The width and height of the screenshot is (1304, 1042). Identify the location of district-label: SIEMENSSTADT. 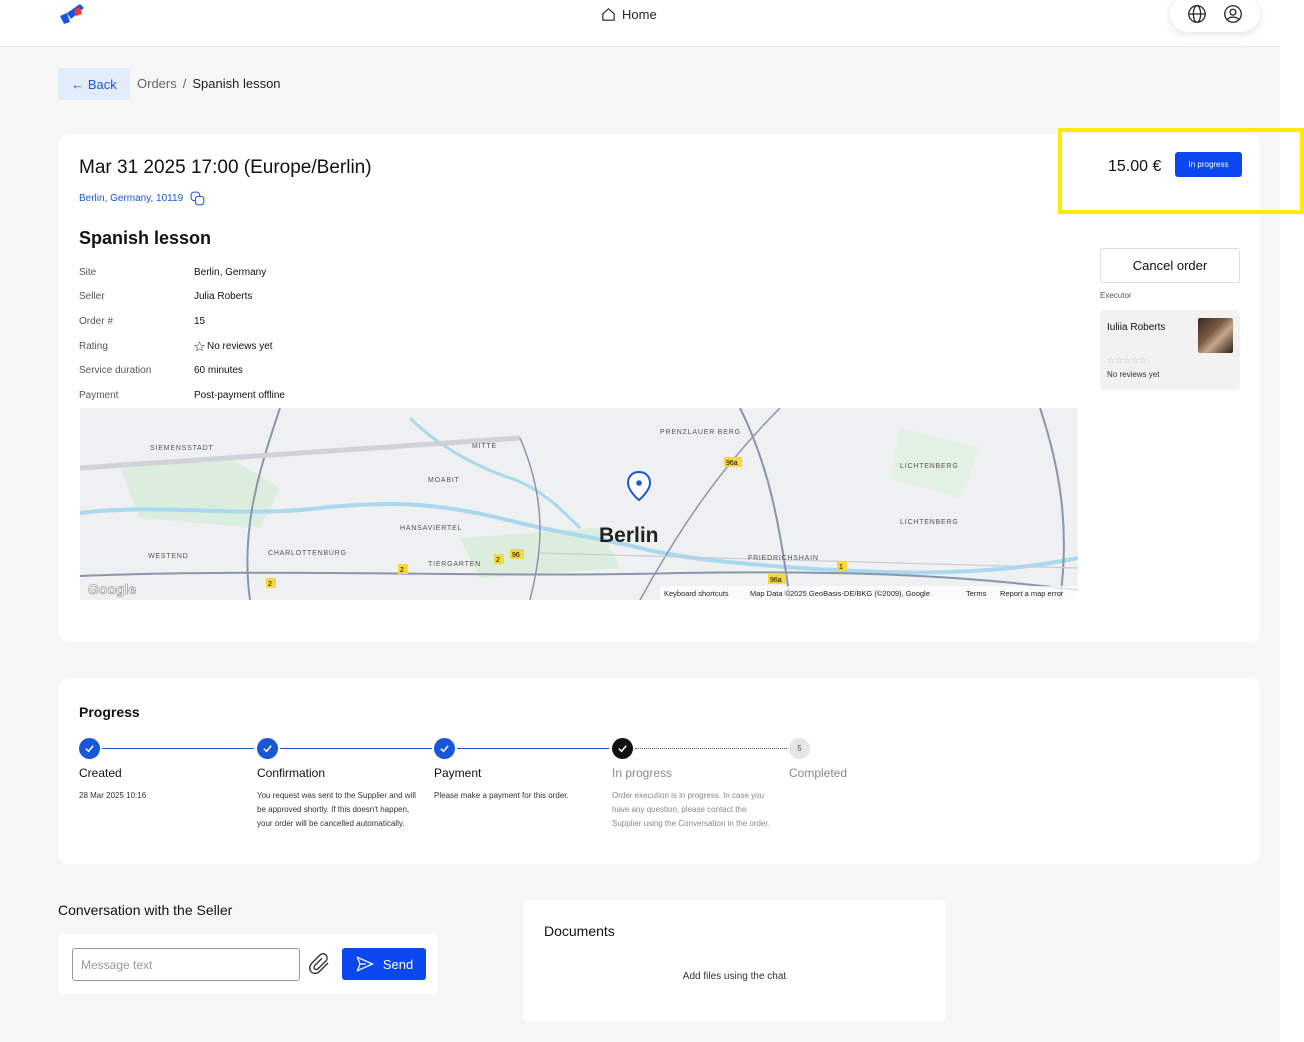
(182, 448).